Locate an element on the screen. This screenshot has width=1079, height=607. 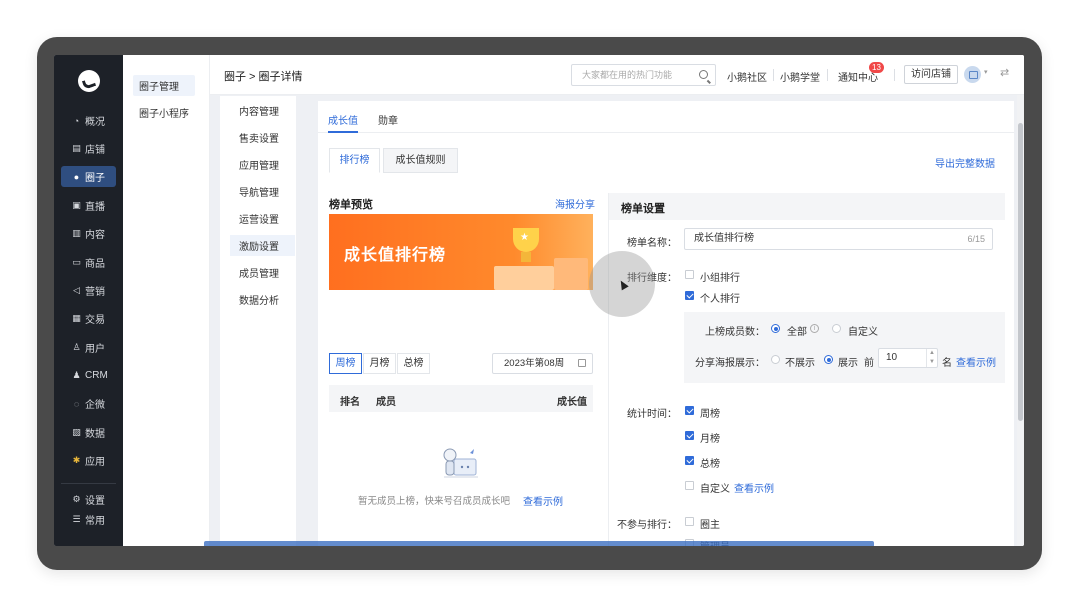
menu-item-content: 内容管理 is located at coordinates (262, 110).